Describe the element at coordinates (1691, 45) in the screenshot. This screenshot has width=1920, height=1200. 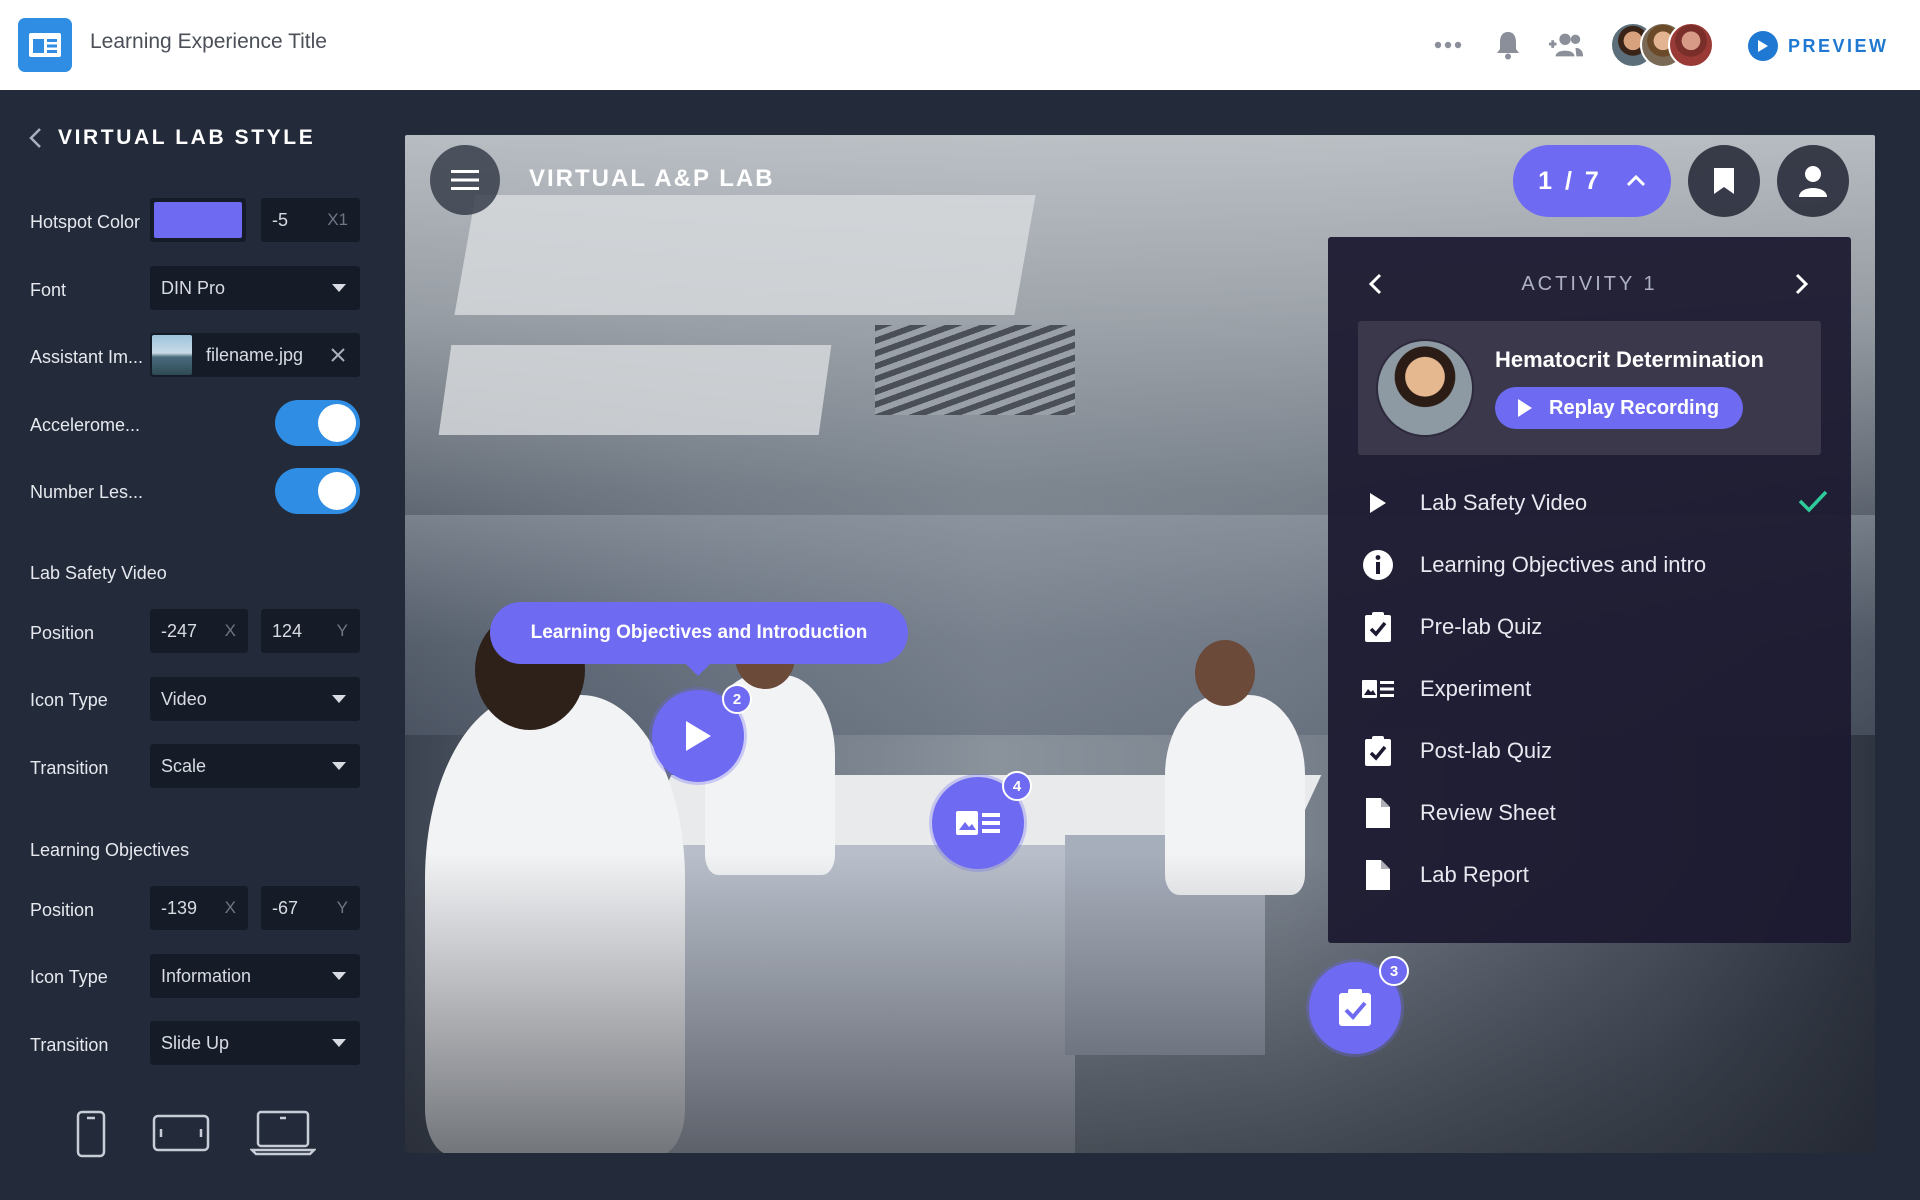
I see `avatar` at that location.